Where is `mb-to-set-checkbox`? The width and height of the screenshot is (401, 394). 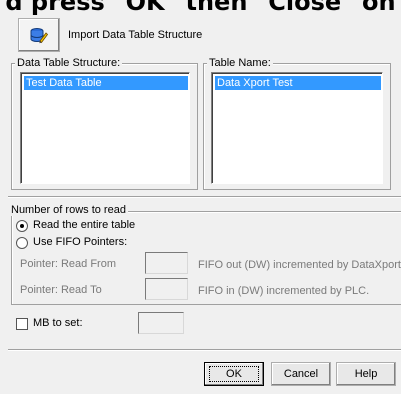 mb-to-set-checkbox is located at coordinates (22, 324).